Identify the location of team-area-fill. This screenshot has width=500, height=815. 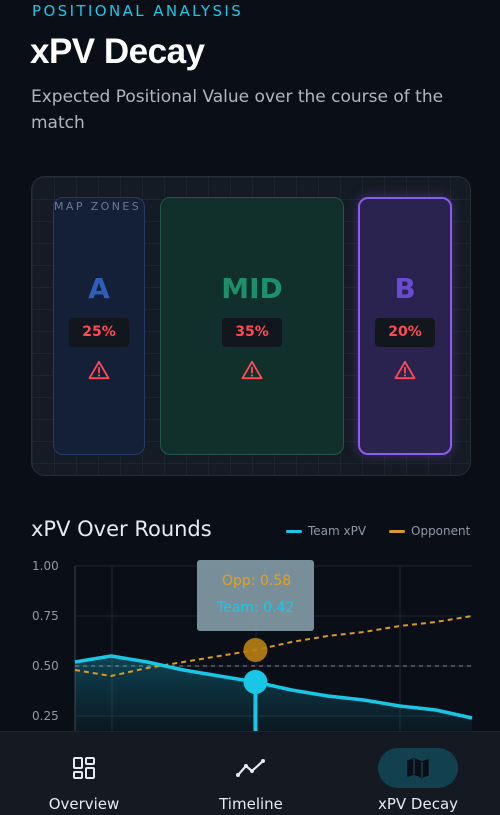
(273, 693).